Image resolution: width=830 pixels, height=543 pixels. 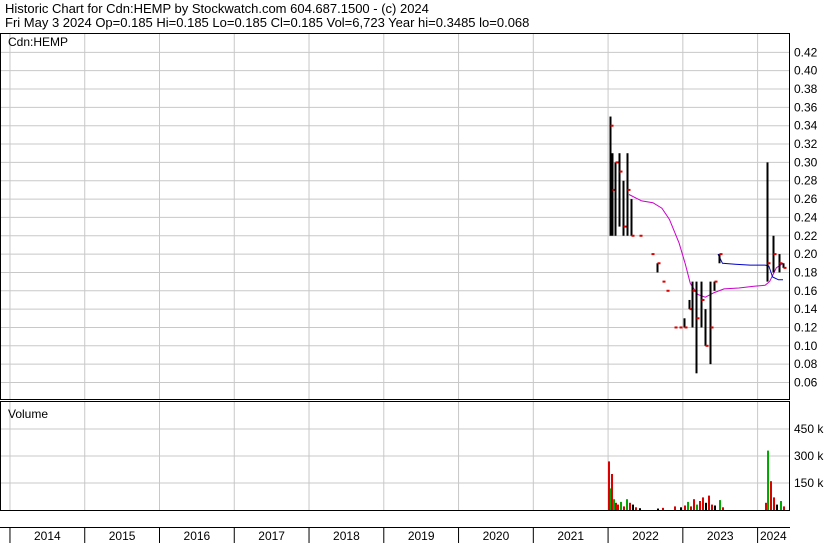 What do you see at coordinates (809, 429) in the screenshot?
I see `volume-tick-label: 450 k` at bounding box center [809, 429].